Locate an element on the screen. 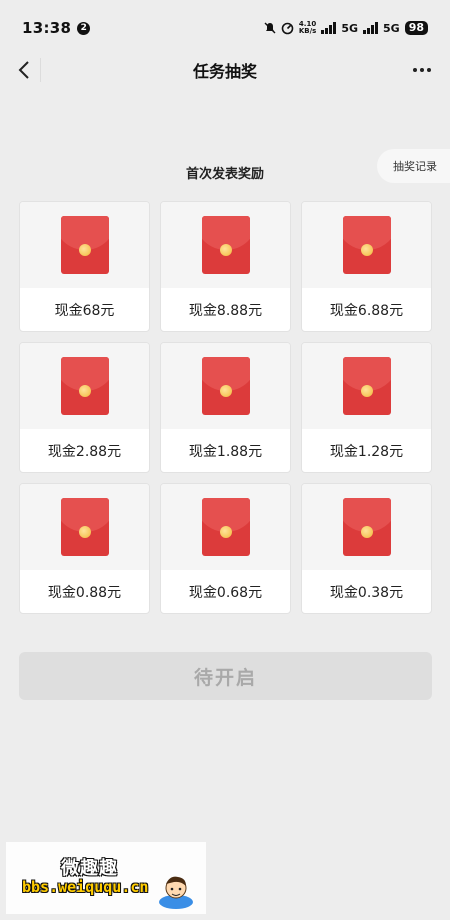 This screenshot has width=450, height=920. prize-label: 现金1.88元 is located at coordinates (225, 451).